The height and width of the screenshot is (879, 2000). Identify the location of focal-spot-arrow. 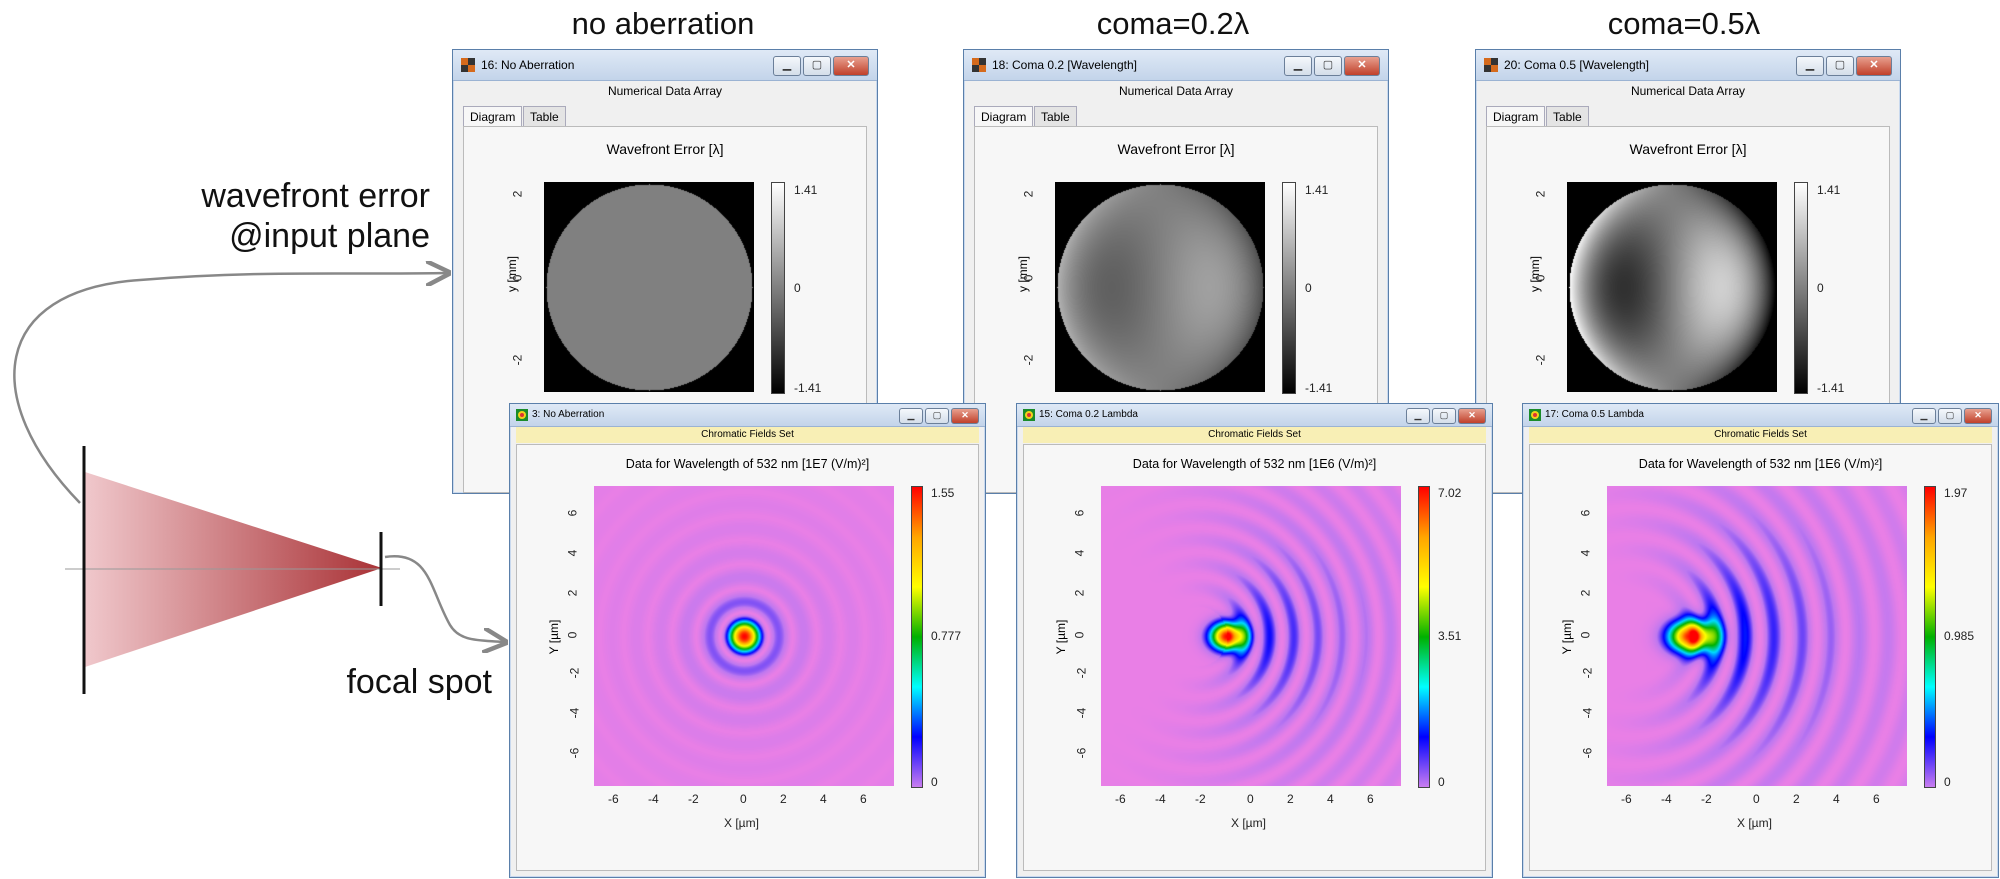
(443, 598).